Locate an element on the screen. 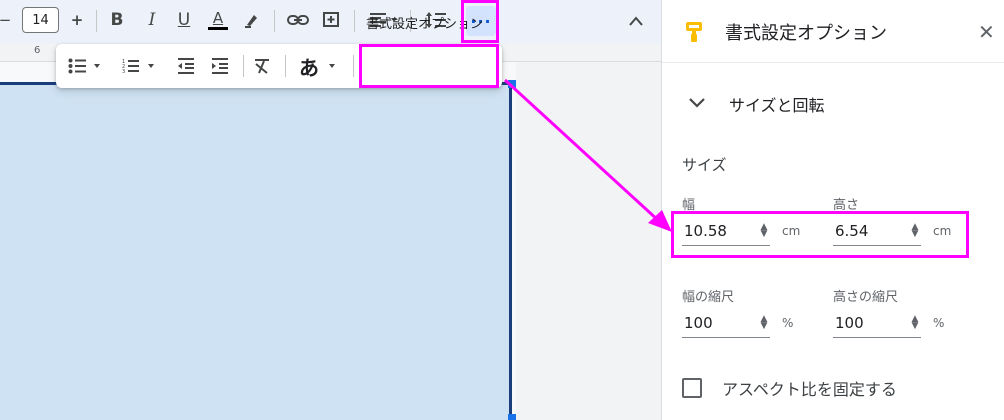  width-scale-unit: % is located at coordinates (788, 323).